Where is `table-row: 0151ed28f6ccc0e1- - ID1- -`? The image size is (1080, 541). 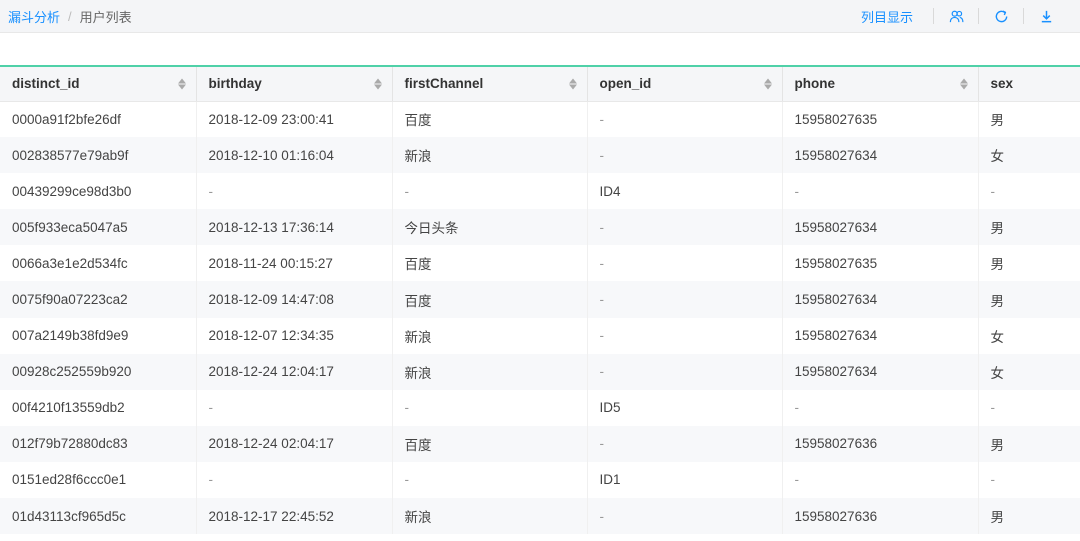 table-row: 0151ed28f6ccc0e1- - ID1- - is located at coordinates (540, 480).